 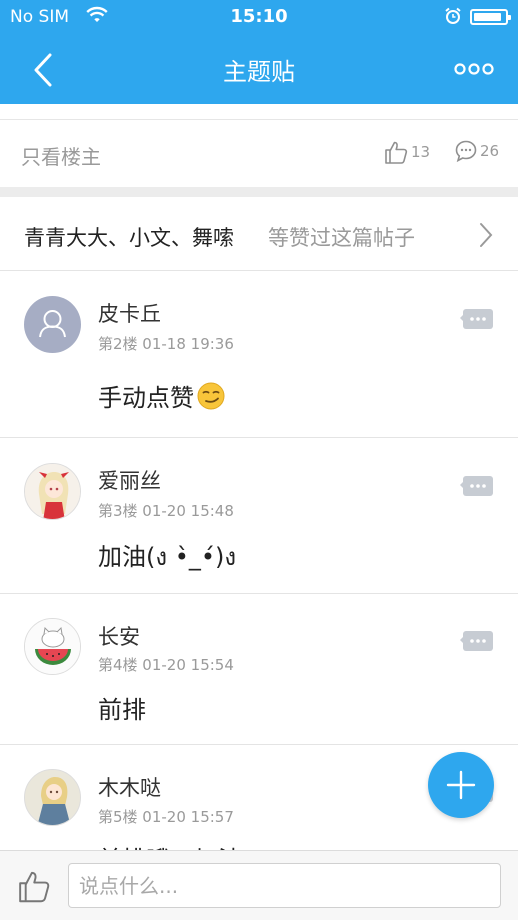 What do you see at coordinates (259, 192) in the screenshot?
I see `section-divider` at bounding box center [259, 192].